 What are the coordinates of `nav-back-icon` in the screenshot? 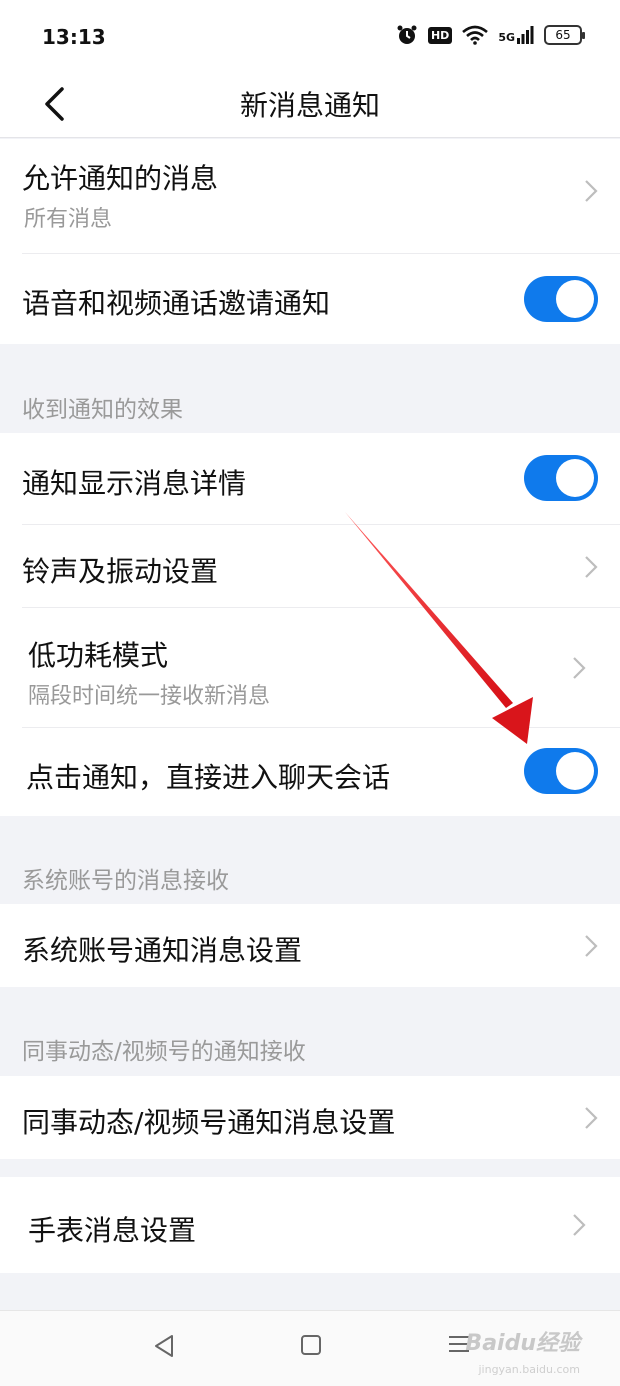 It's located at (164, 1346).